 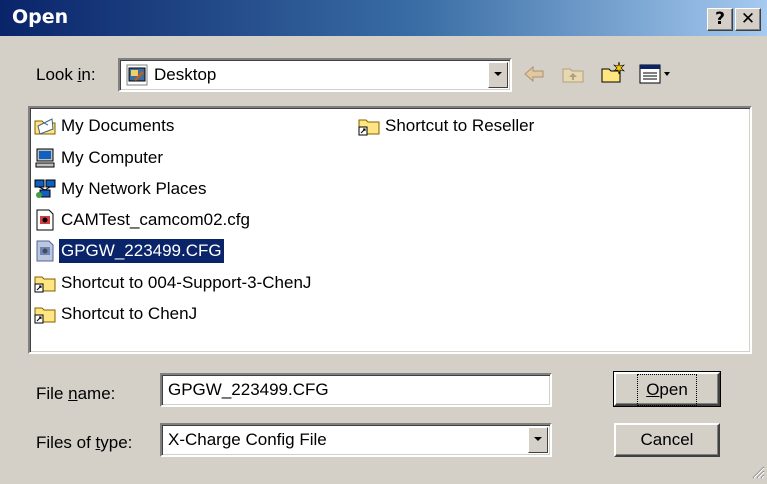 What do you see at coordinates (538, 440) in the screenshot?
I see `files-of-type-dropdown-button` at bounding box center [538, 440].